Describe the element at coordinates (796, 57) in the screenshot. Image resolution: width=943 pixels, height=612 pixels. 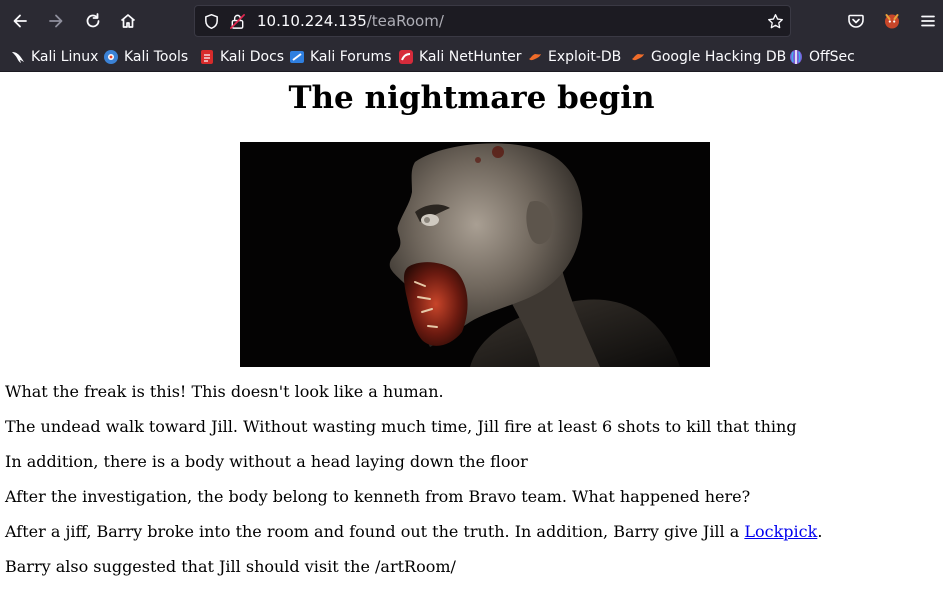
I see `offsec-icon` at that location.